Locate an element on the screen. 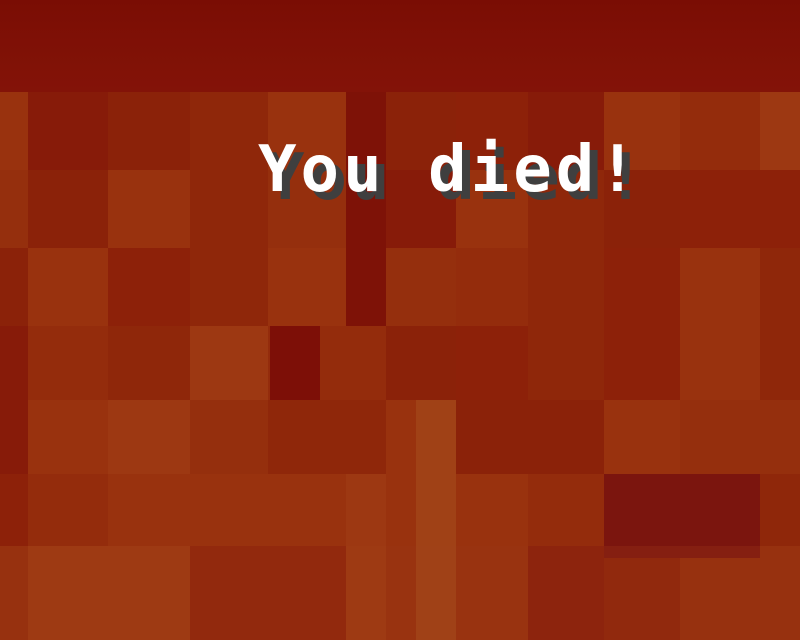  death-title: You died! is located at coordinates (449, 170).